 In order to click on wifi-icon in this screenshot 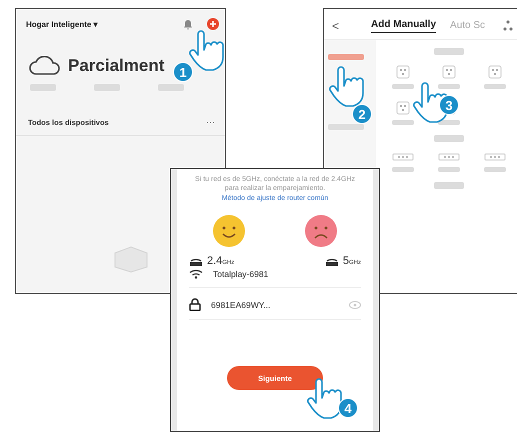, I will do `click(196, 274)`.